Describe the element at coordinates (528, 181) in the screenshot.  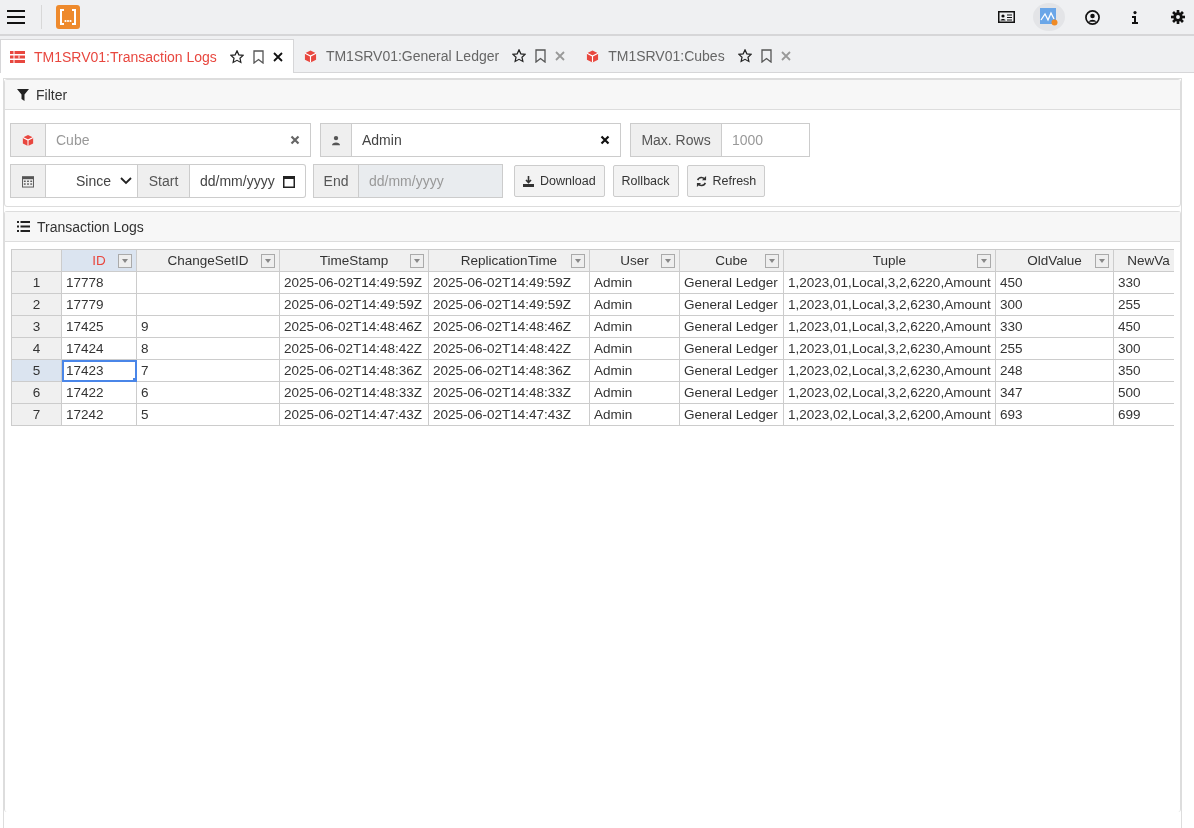
I see `download-icon` at that location.